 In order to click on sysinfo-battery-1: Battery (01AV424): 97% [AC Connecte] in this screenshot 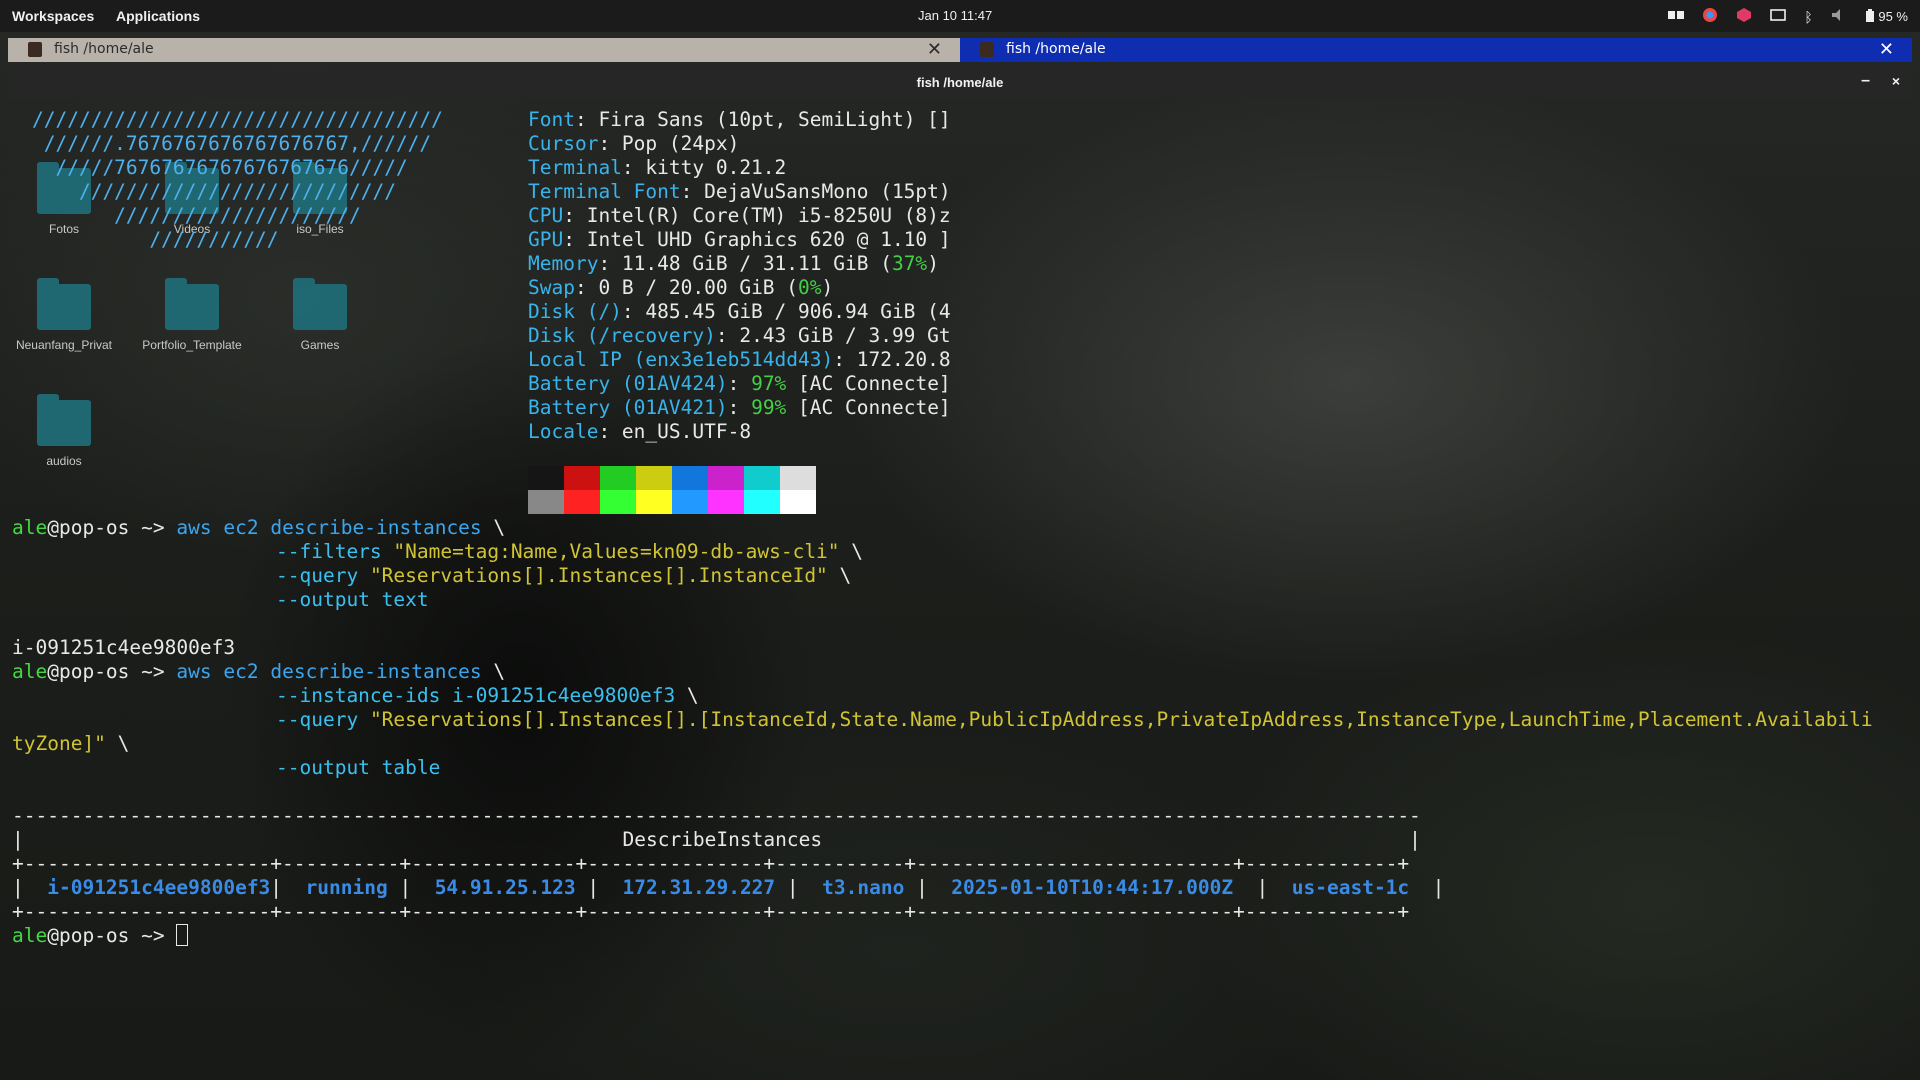, I will do `click(739, 383)`.